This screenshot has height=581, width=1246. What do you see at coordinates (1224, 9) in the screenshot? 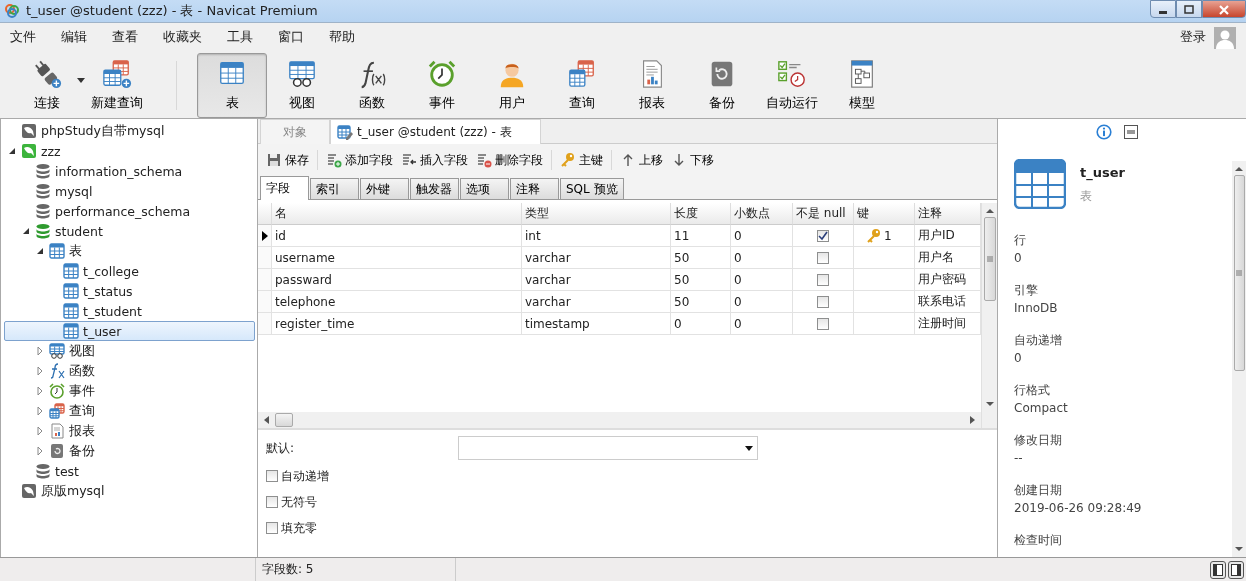
I see `close-button` at bounding box center [1224, 9].